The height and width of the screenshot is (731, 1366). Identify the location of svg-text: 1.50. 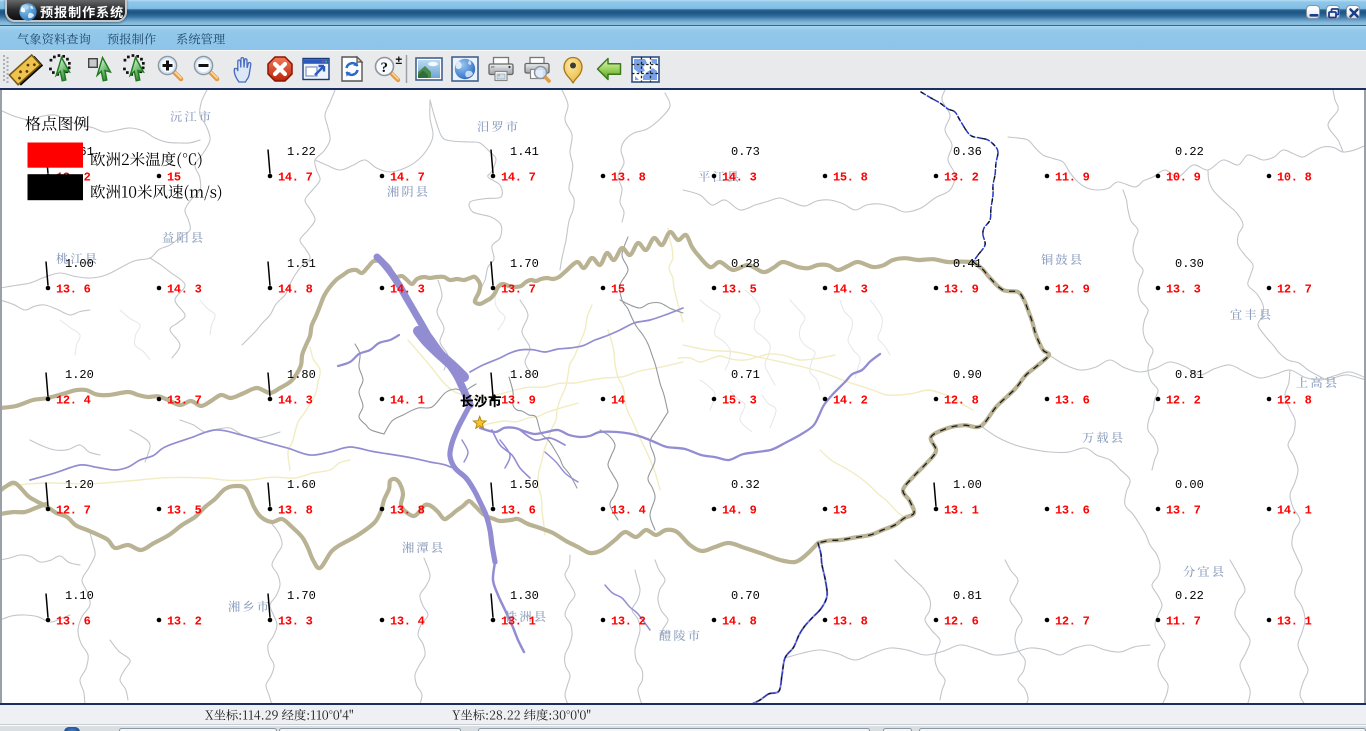
(524, 485).